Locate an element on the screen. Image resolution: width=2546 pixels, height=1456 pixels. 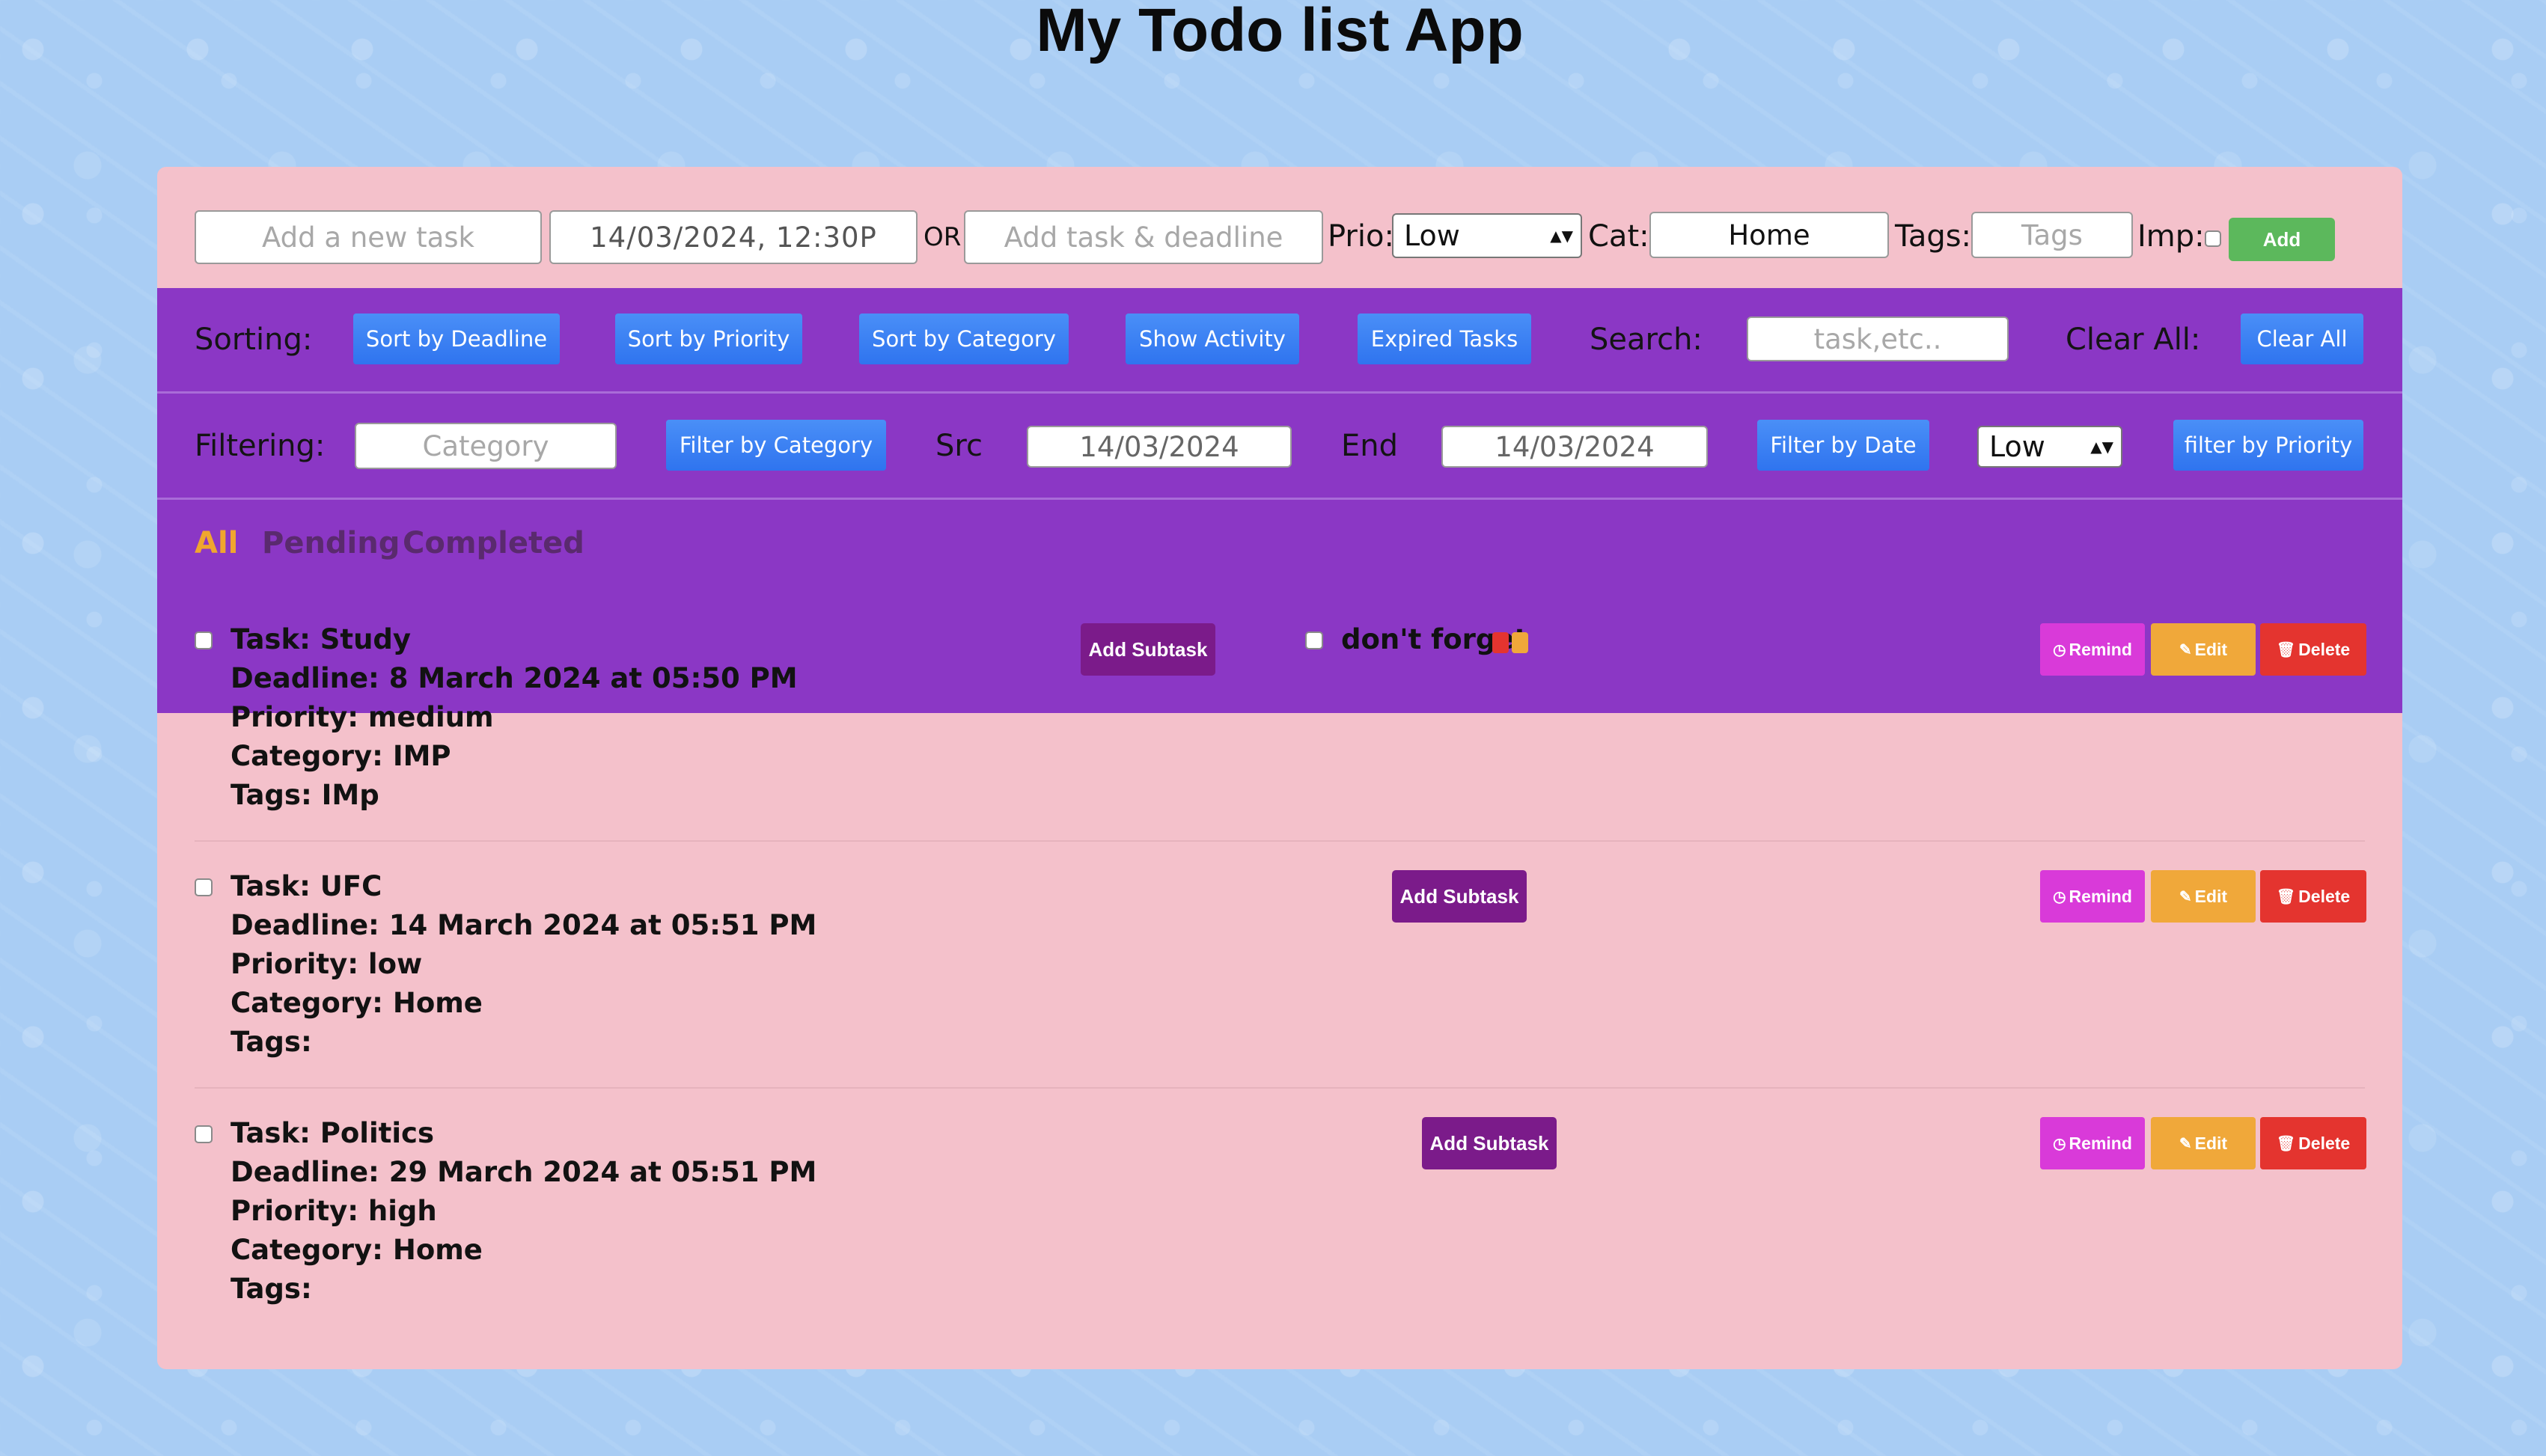
filter-priority-value: Low is located at coordinates (2017, 446).